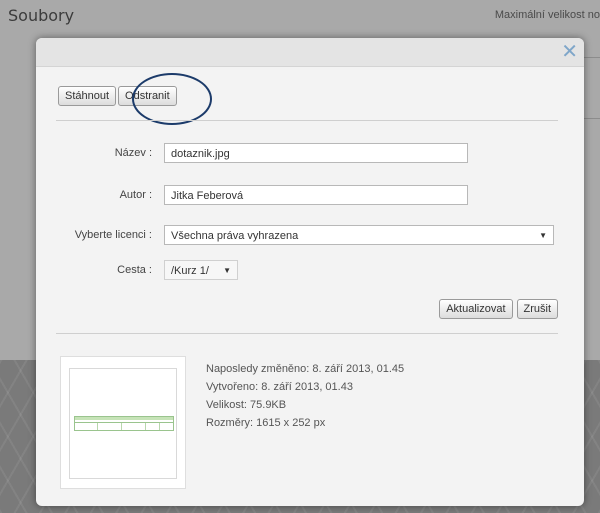 Image resolution: width=600 pixels, height=513 pixels. I want to click on path-select: /Kurz 1/ ▼, so click(201, 270).